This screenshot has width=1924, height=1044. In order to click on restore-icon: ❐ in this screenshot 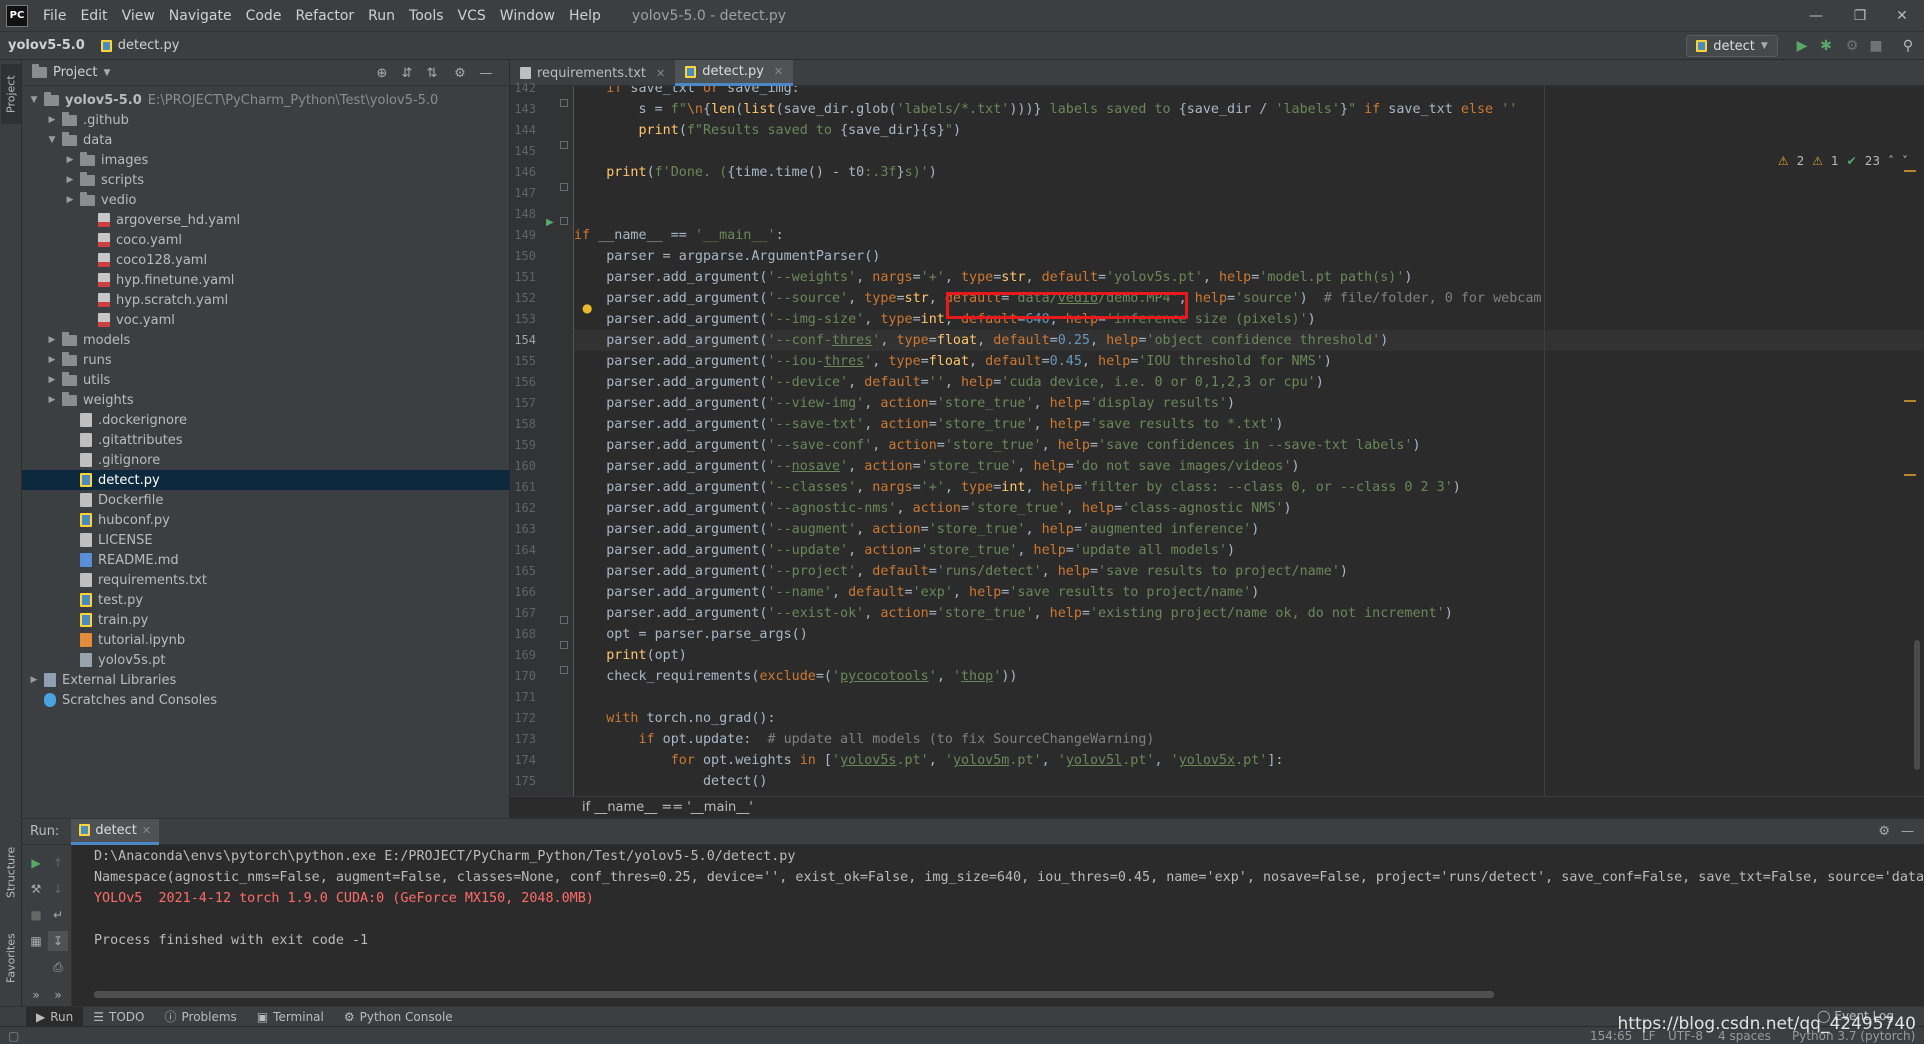, I will do `click(1860, 16)`.